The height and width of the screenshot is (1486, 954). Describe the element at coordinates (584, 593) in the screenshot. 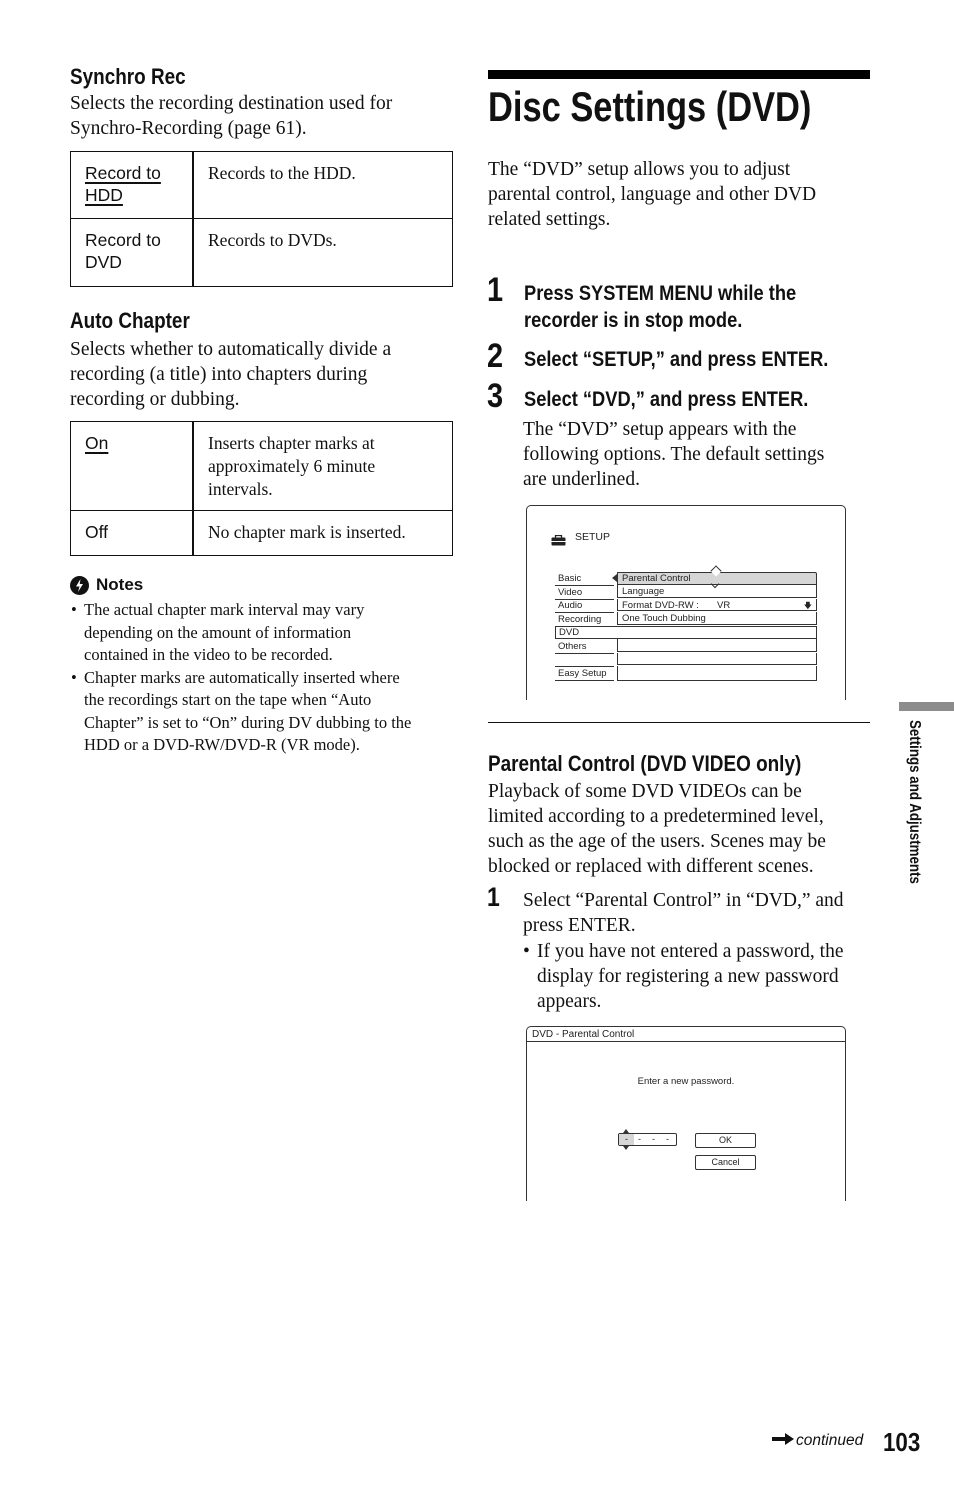

I see `menu-left-item-video: Video` at that location.